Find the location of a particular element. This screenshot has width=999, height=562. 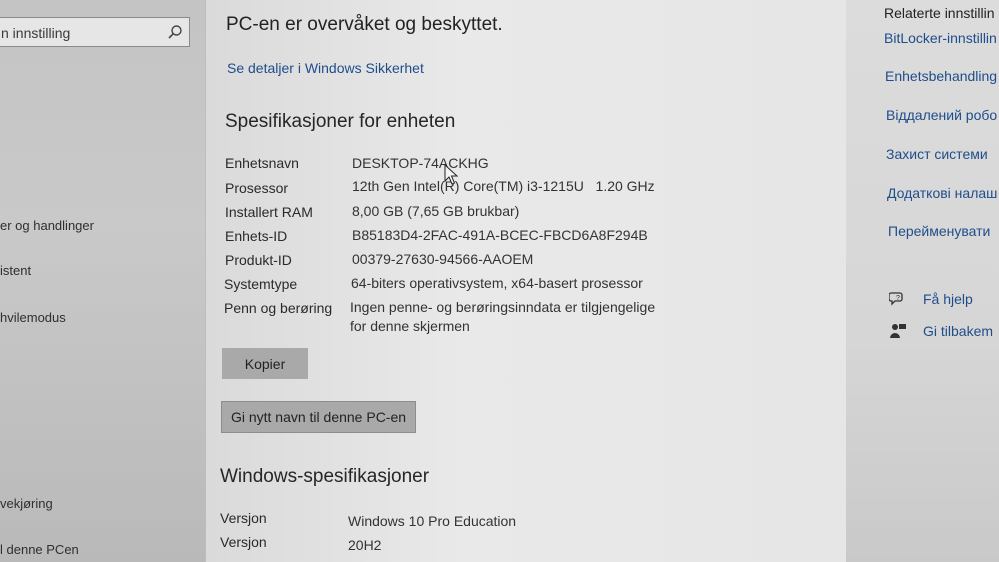

spec-label-device-id: Enhets-ID is located at coordinates (256, 236).